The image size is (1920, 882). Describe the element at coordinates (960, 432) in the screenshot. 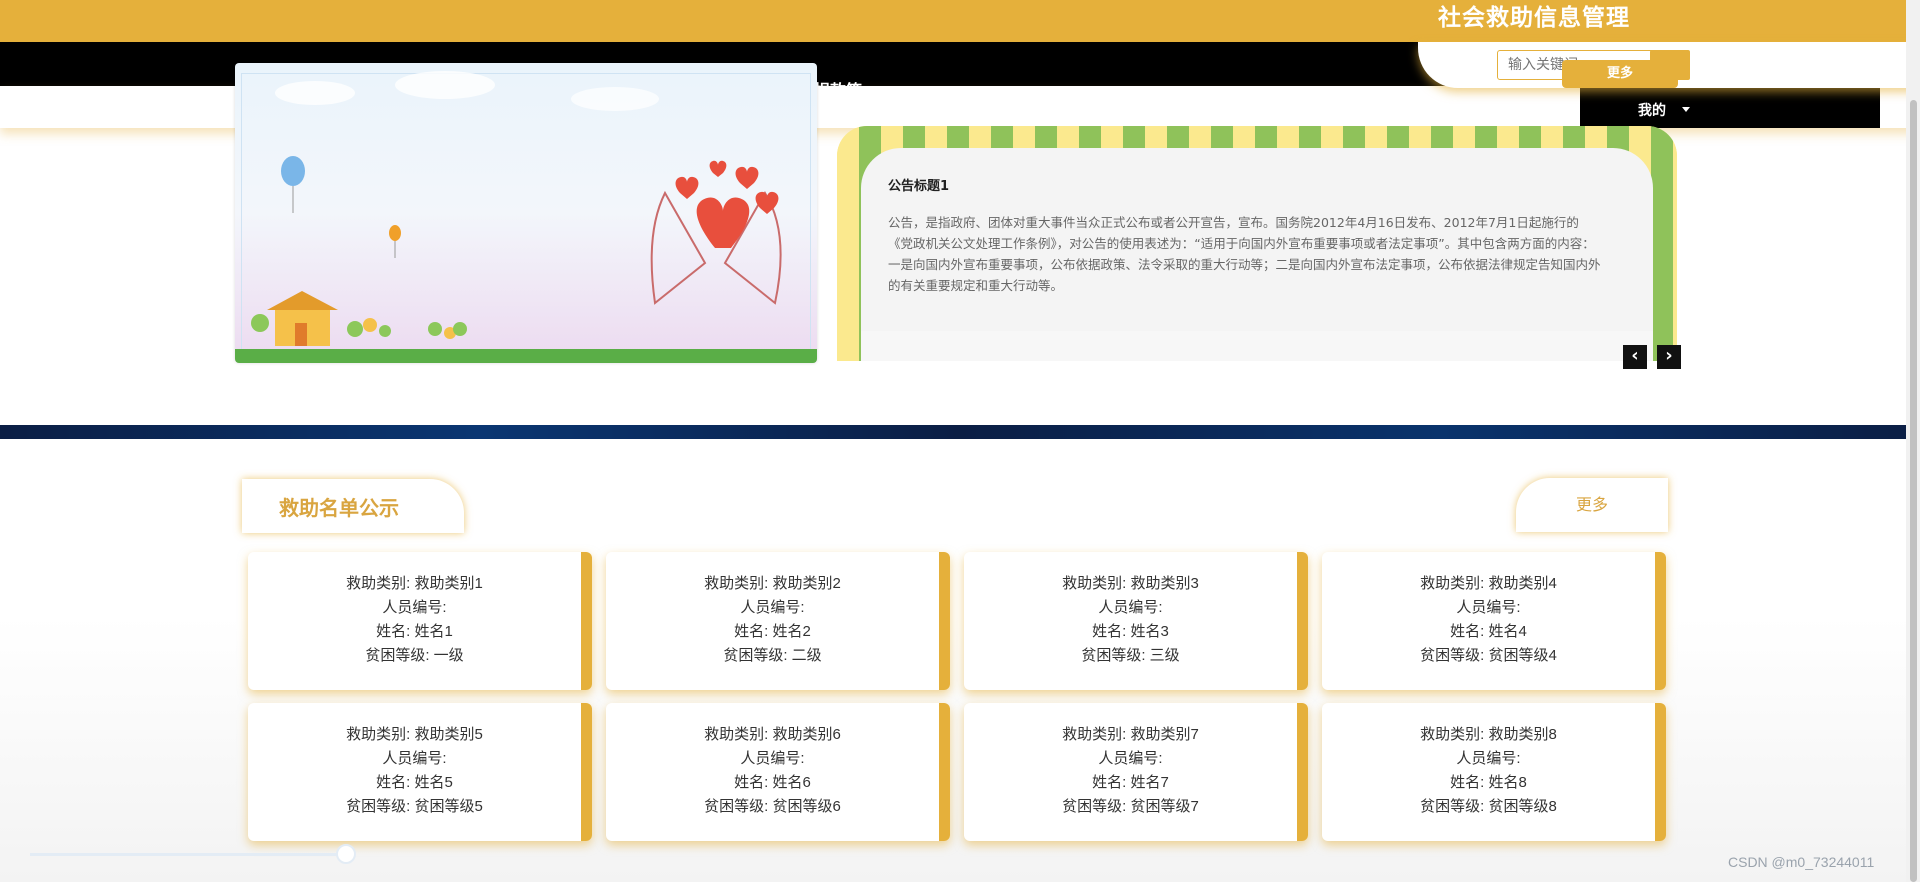

I see `decorative-banner` at that location.